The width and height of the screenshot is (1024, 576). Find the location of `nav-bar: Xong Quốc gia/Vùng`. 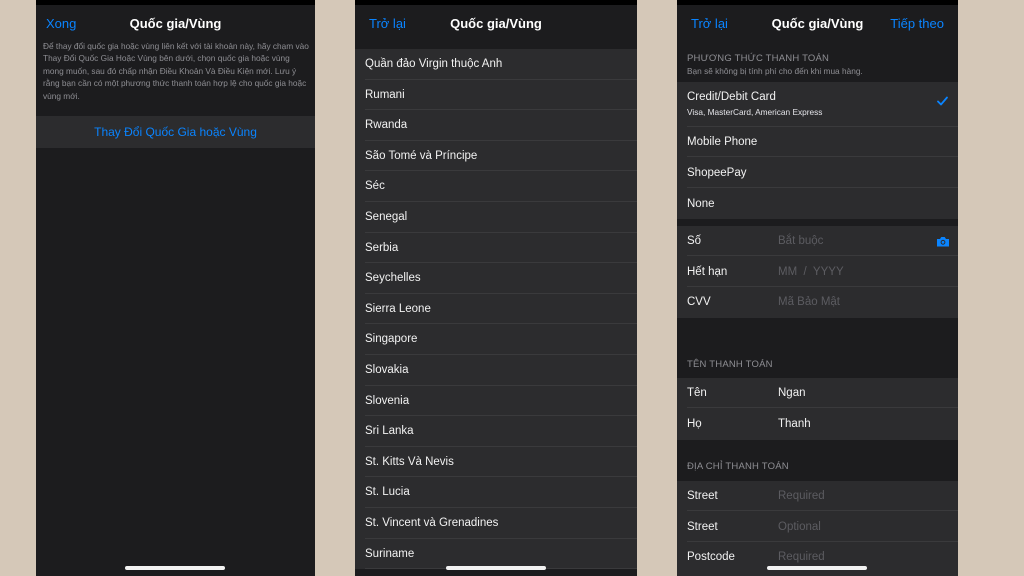

nav-bar: Xong Quốc gia/Vùng is located at coordinates (175, 25).